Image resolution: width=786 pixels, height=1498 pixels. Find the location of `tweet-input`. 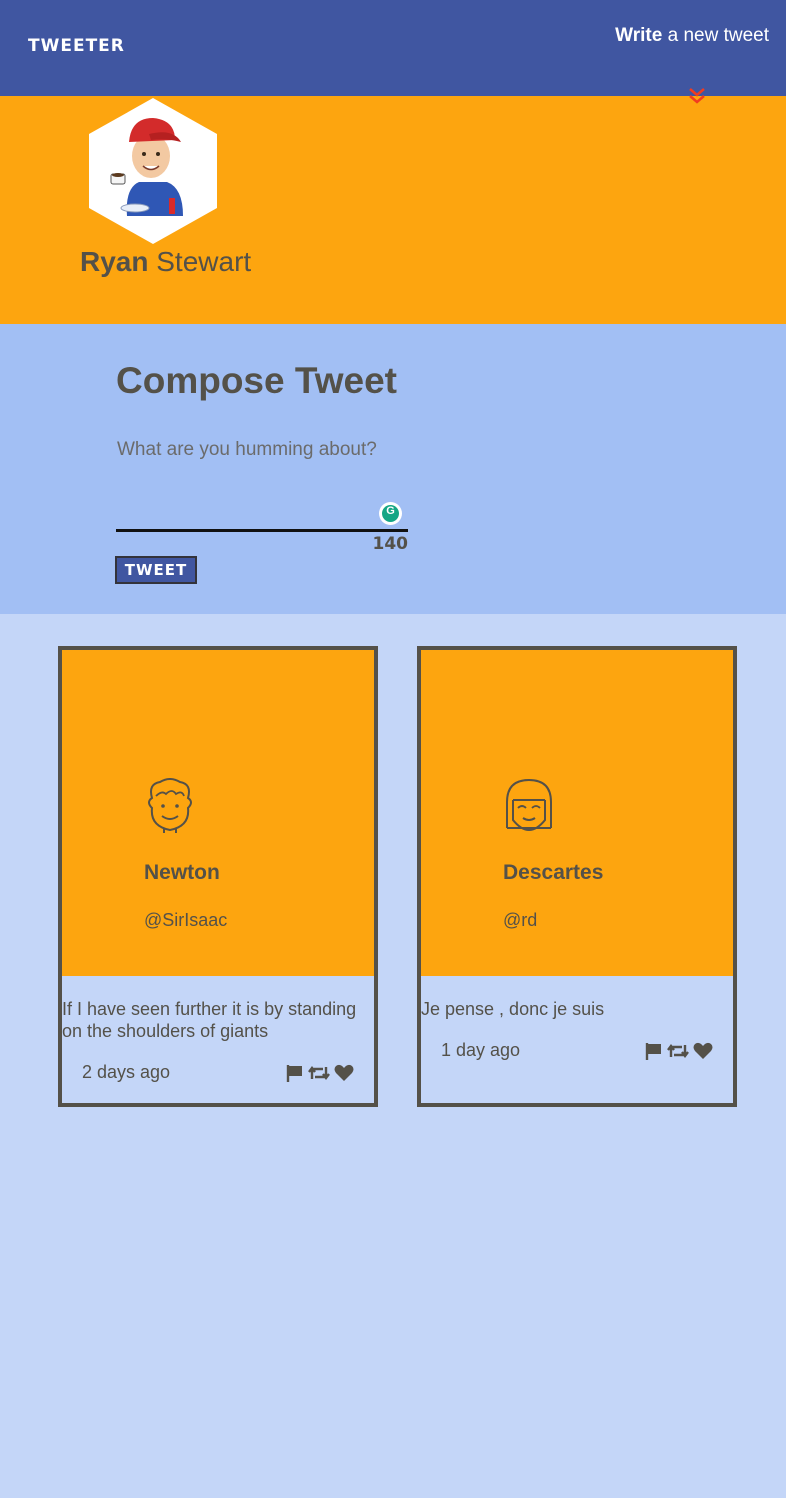

tweet-input is located at coordinates (262, 503).